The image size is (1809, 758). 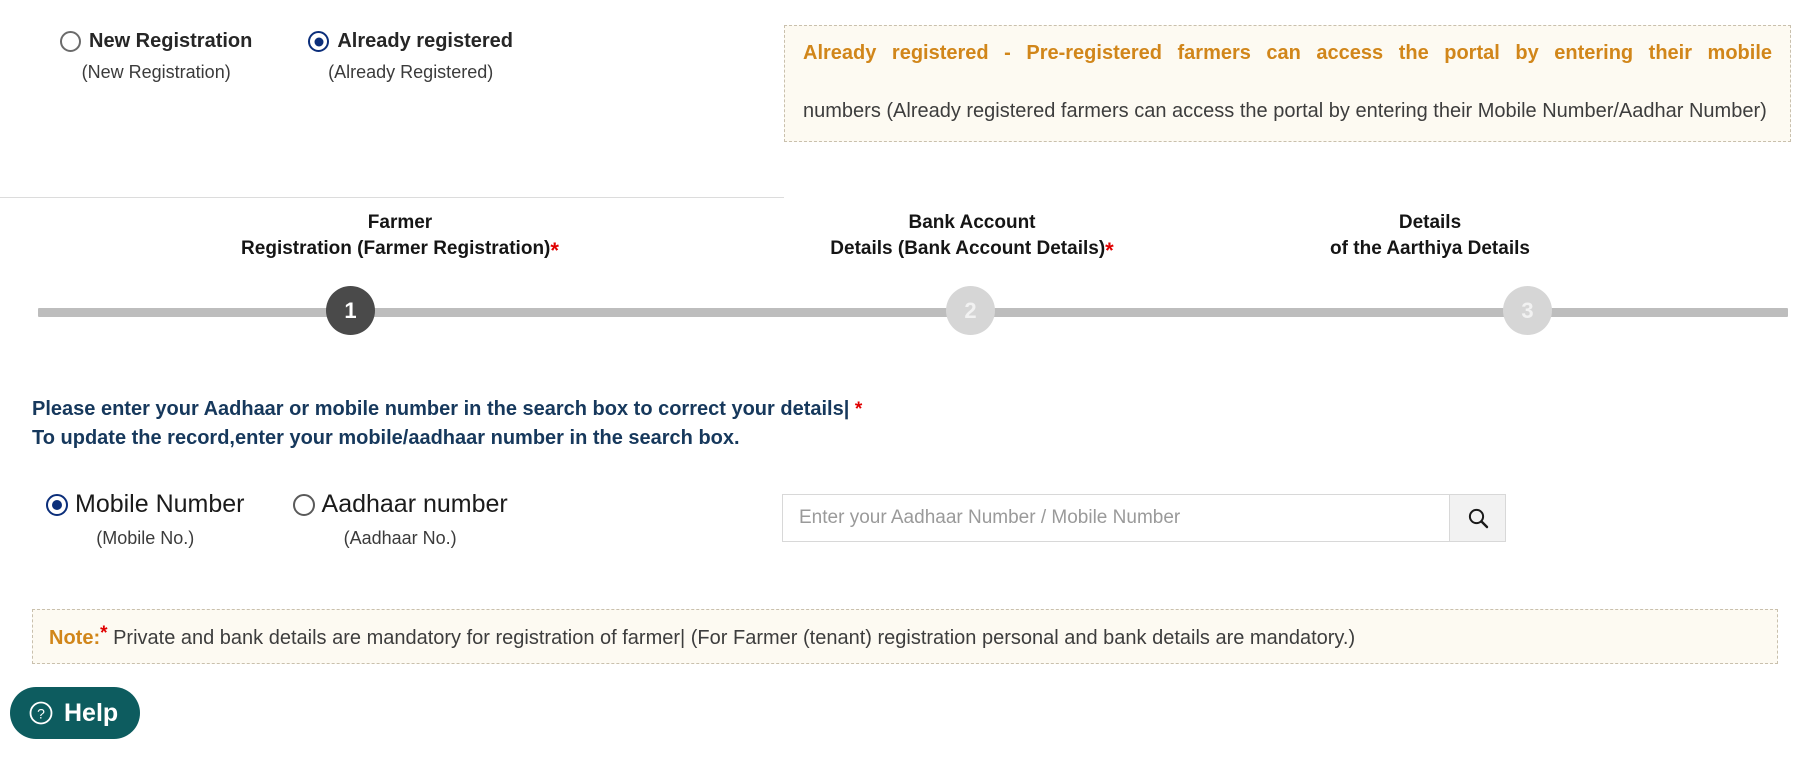 I want to click on radio-sublabel-already-registered: (Already Registered), so click(x=411, y=72).